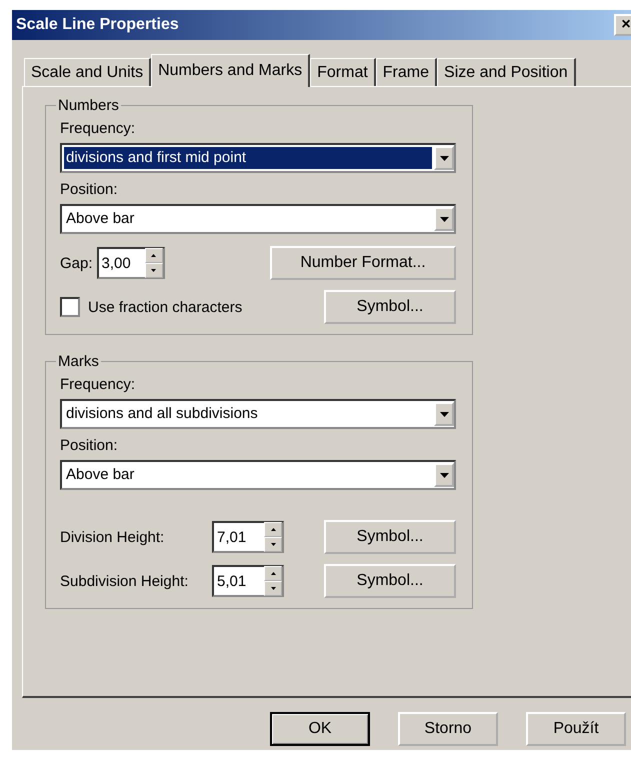 Image resolution: width=631 pixels, height=758 pixels. Describe the element at coordinates (343, 72) in the screenshot. I see `tab: Format` at that location.